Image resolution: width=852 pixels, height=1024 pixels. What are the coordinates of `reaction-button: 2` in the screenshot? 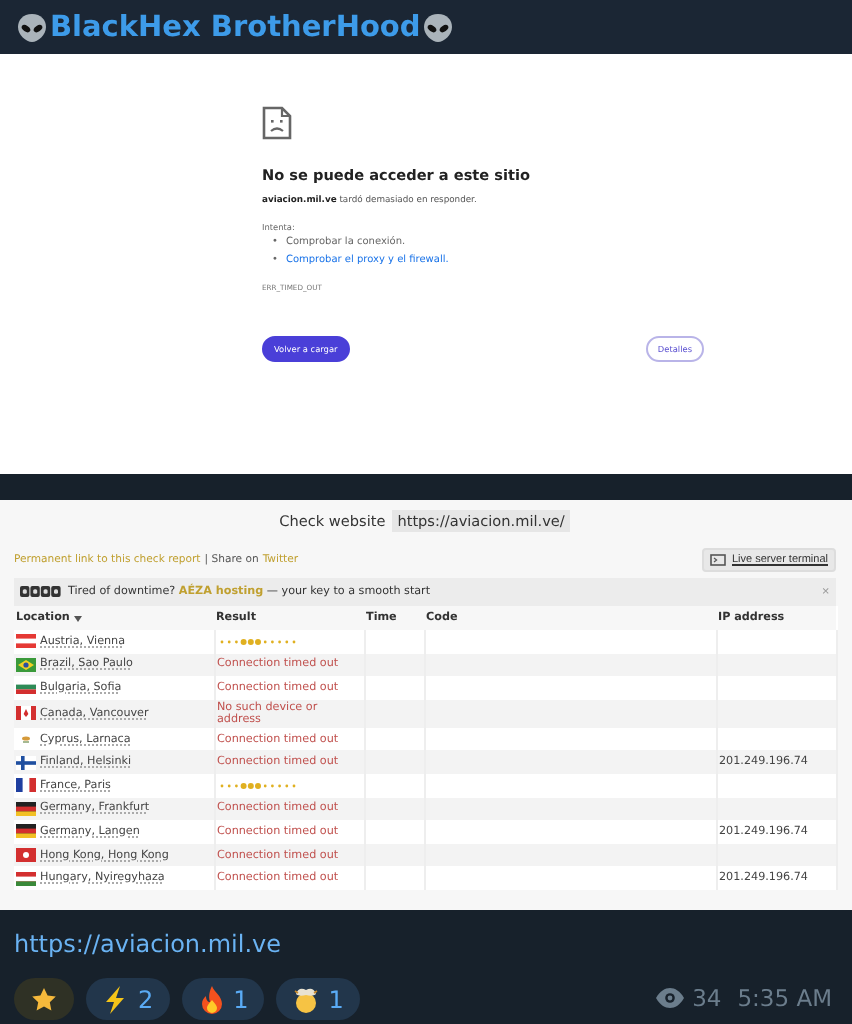 It's located at (128, 999).